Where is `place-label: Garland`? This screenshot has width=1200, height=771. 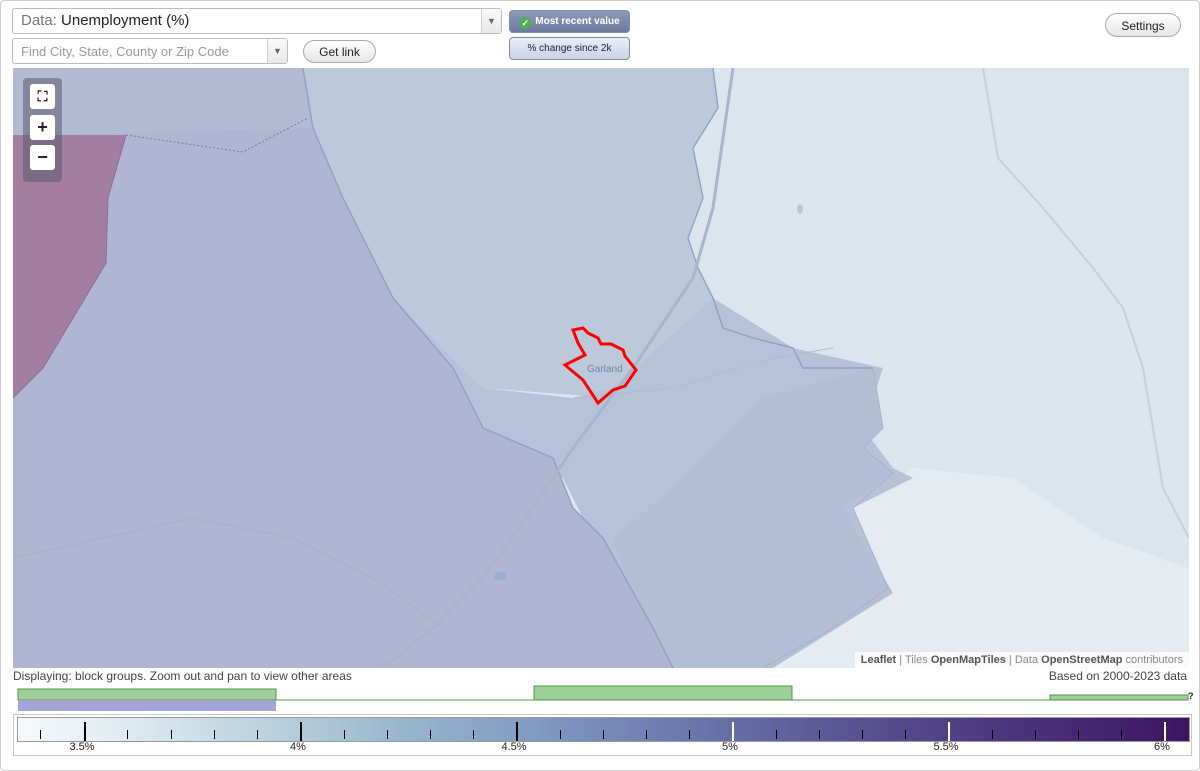
place-label: Garland is located at coordinates (605, 369).